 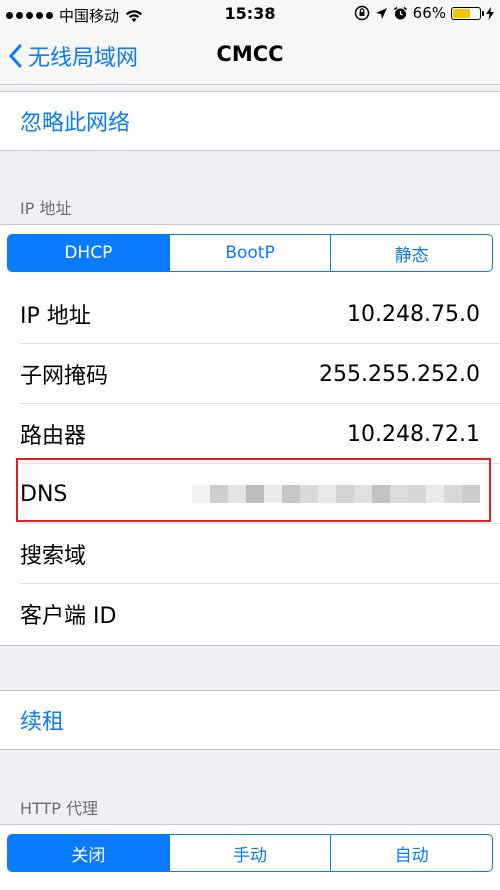 What do you see at coordinates (400, 12) in the screenshot?
I see `alarm-clock-icon` at bounding box center [400, 12].